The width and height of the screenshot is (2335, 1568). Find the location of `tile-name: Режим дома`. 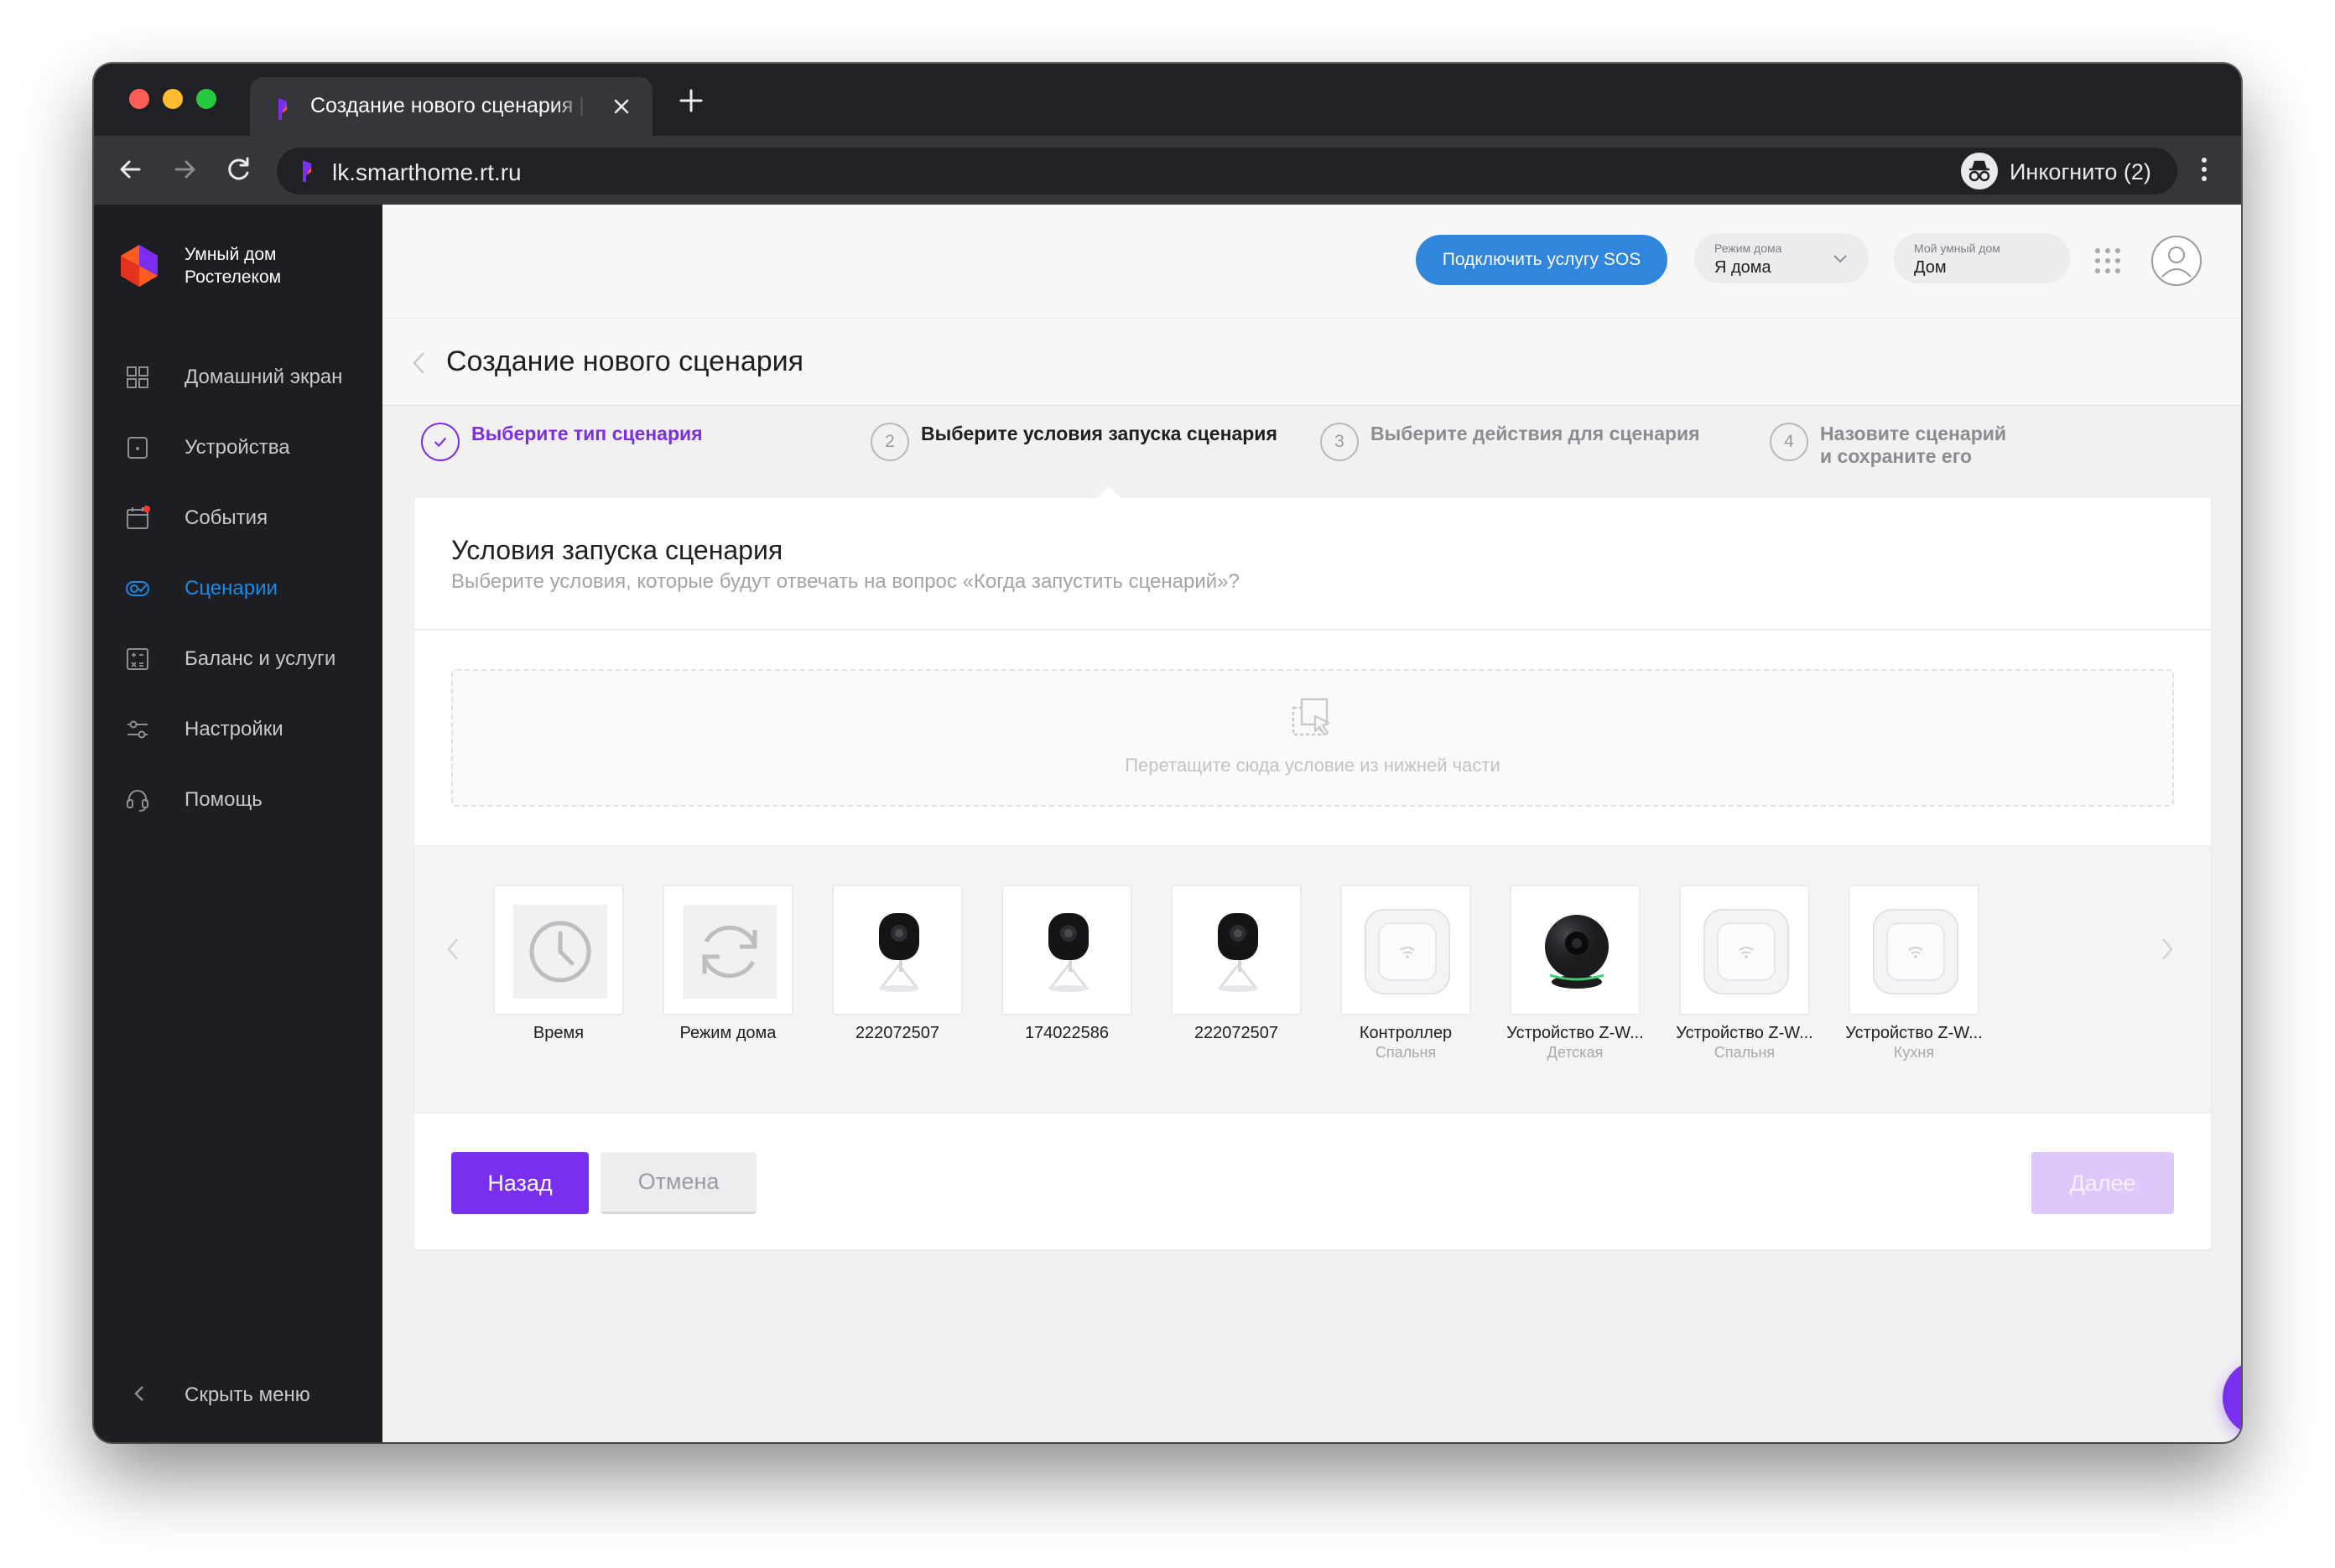

tile-name: Режим дома is located at coordinates (728, 1033).